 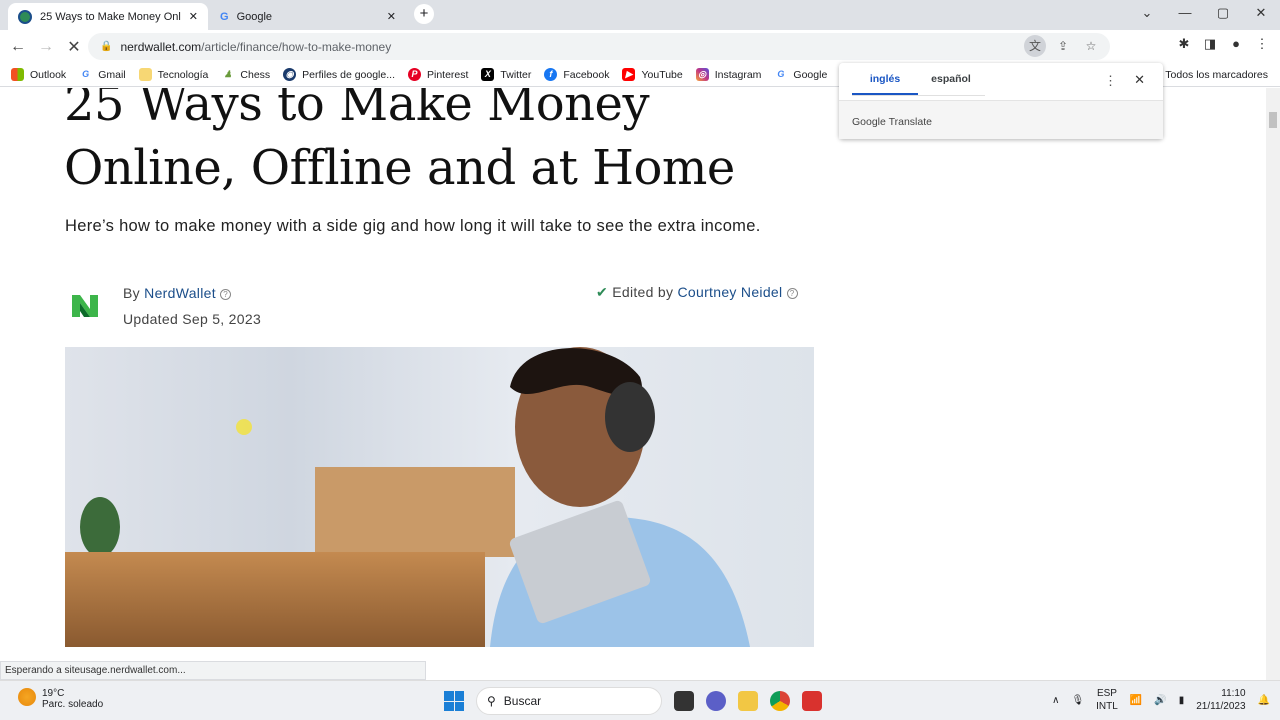 I want to click on bookmark-youtube: ▶ YouTube, so click(x=652, y=74).